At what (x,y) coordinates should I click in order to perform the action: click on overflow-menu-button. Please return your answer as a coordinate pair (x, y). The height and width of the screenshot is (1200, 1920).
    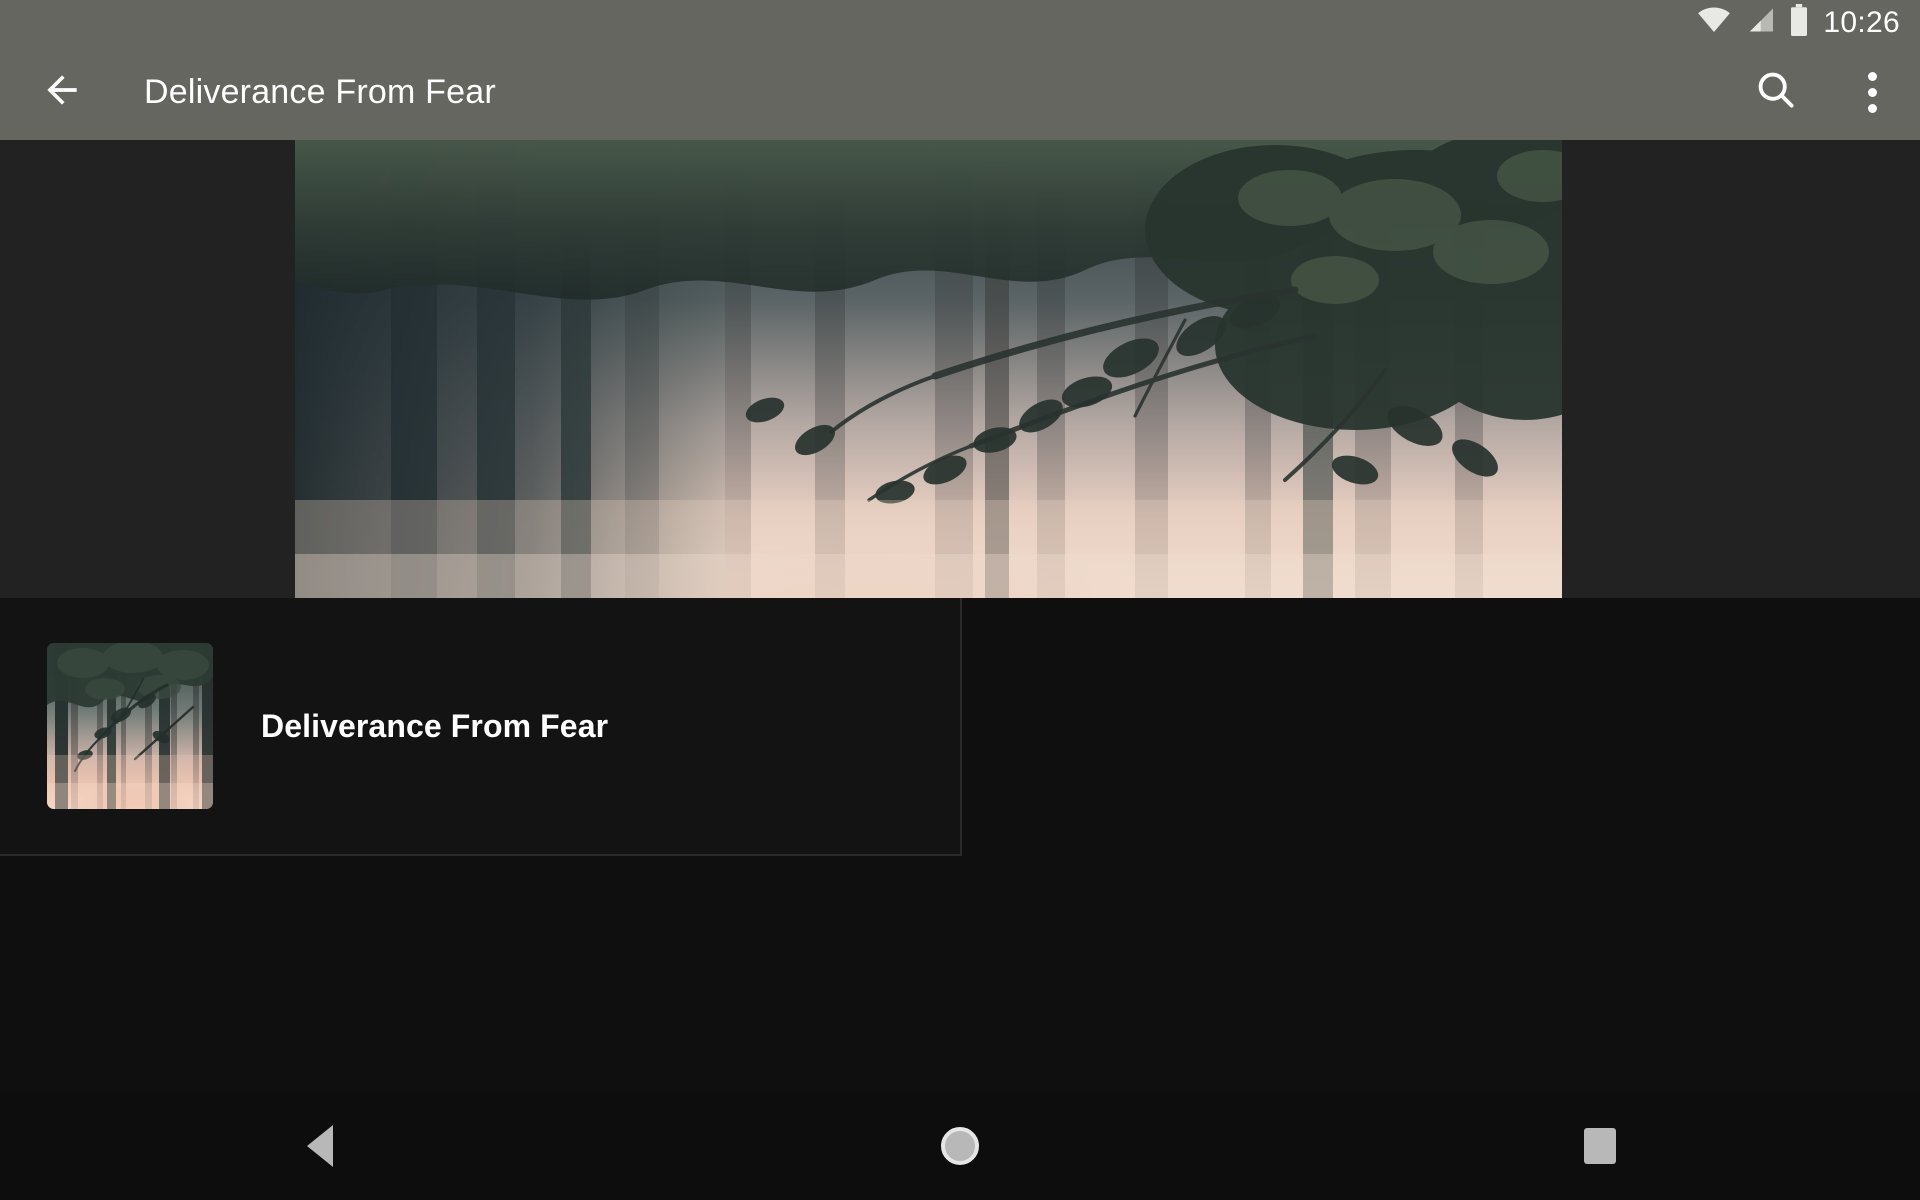
    Looking at the image, I should click on (1872, 92).